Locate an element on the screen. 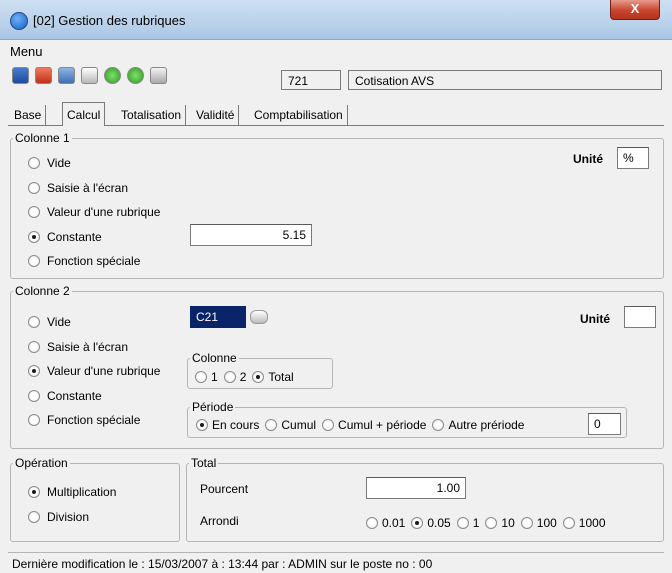 The image size is (672, 573). arrondi-label: Arrondi is located at coordinates (219, 521).